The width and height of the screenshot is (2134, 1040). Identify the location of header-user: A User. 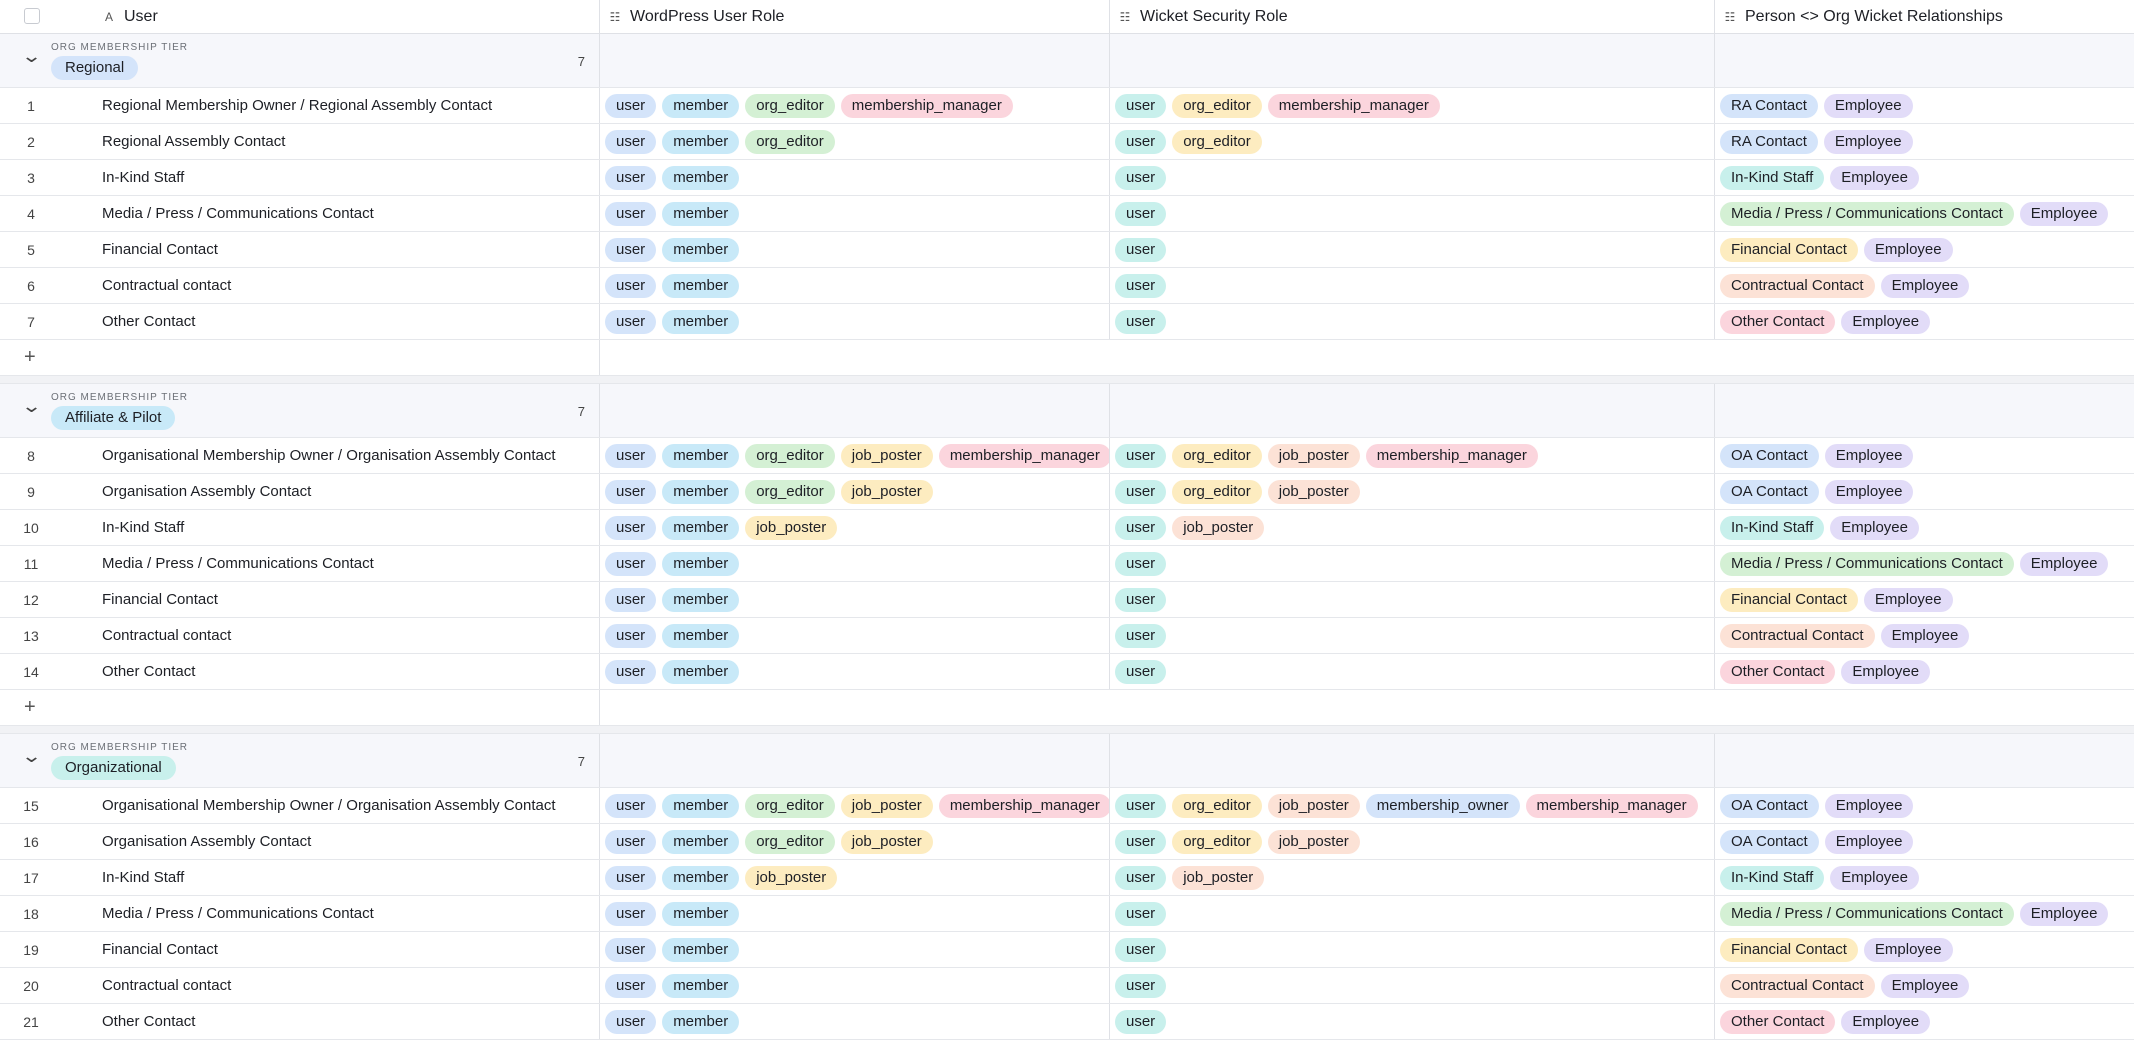
(300, 16).